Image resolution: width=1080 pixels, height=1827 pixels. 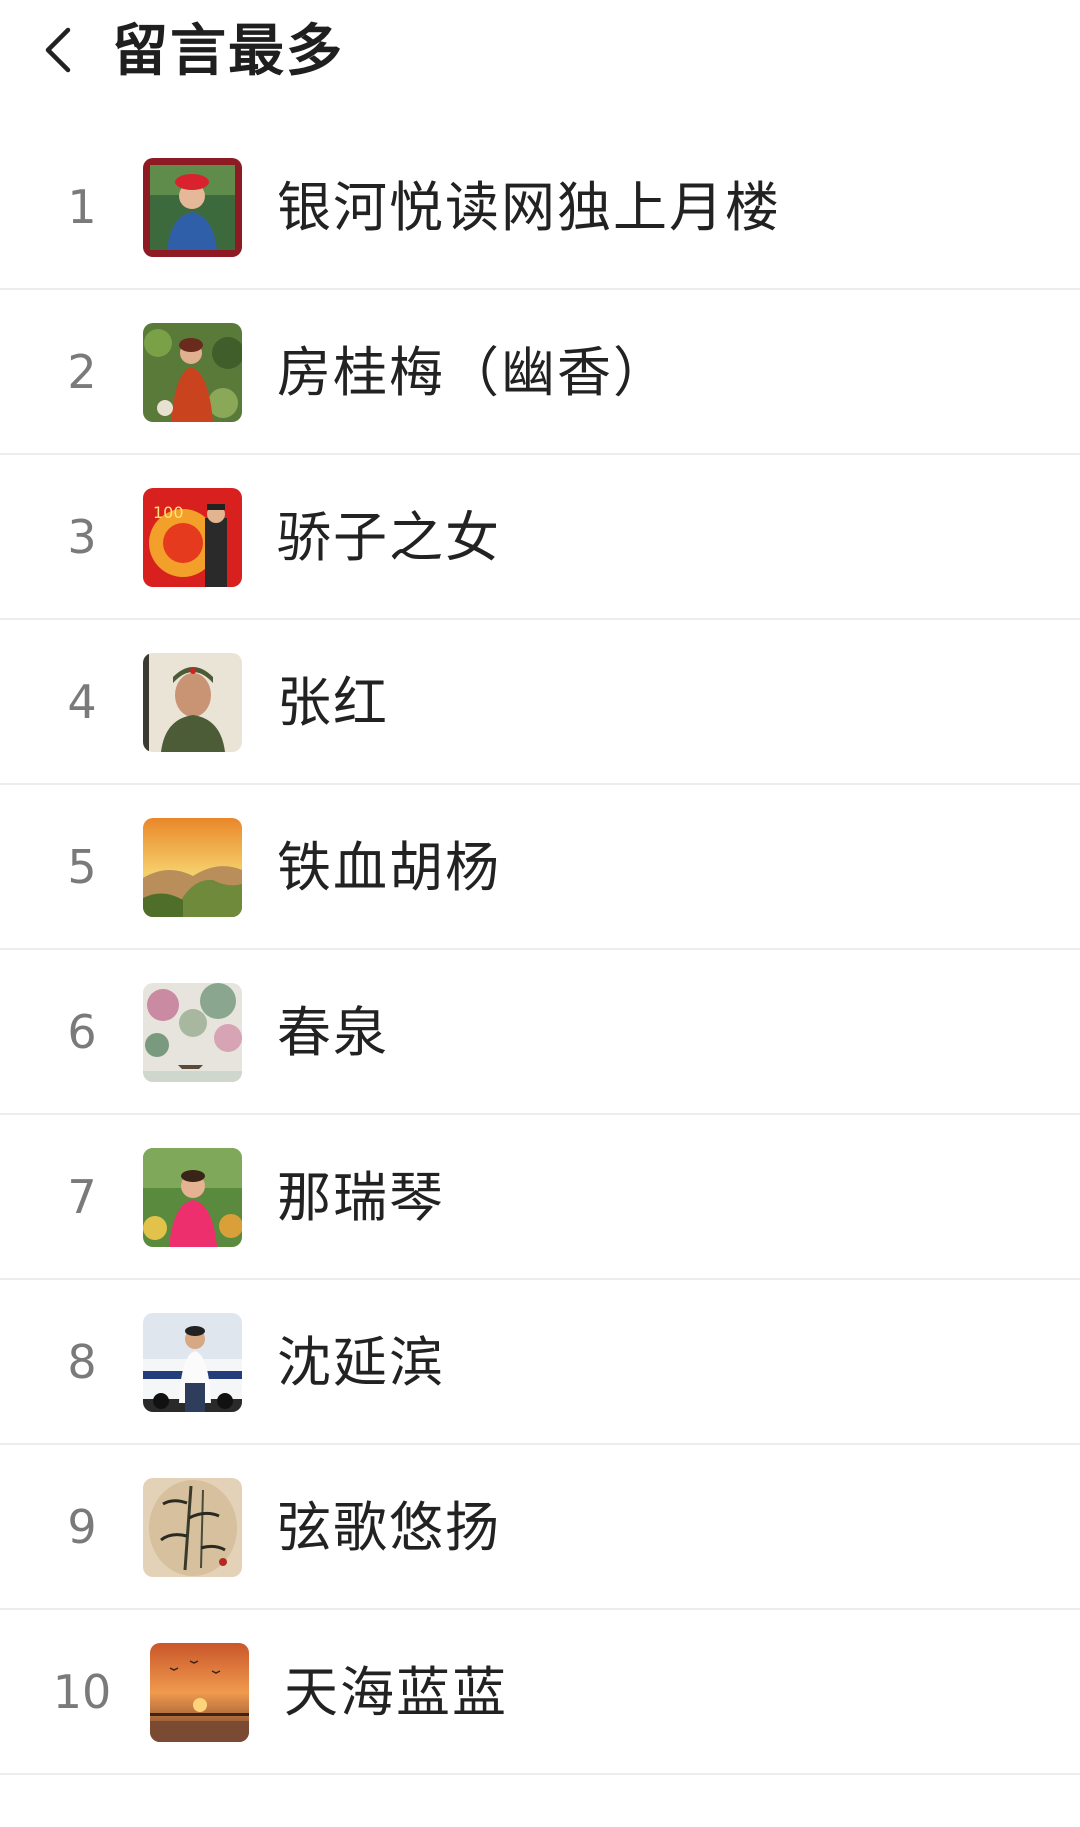 What do you see at coordinates (82, 867) in the screenshot?
I see `rank-number: 5` at bounding box center [82, 867].